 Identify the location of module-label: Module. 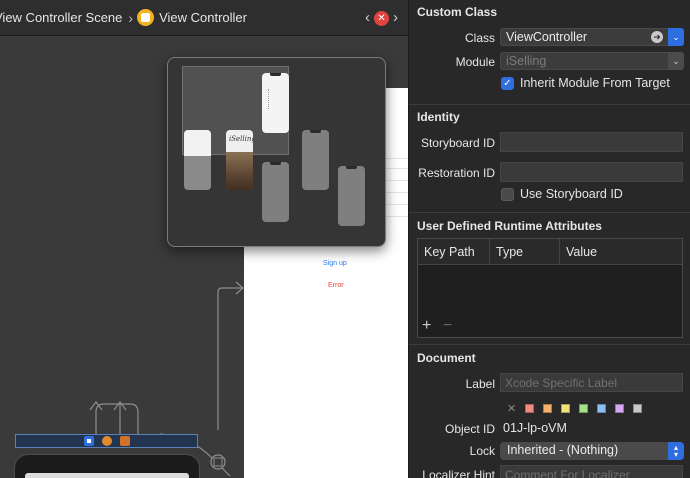
(475, 62).